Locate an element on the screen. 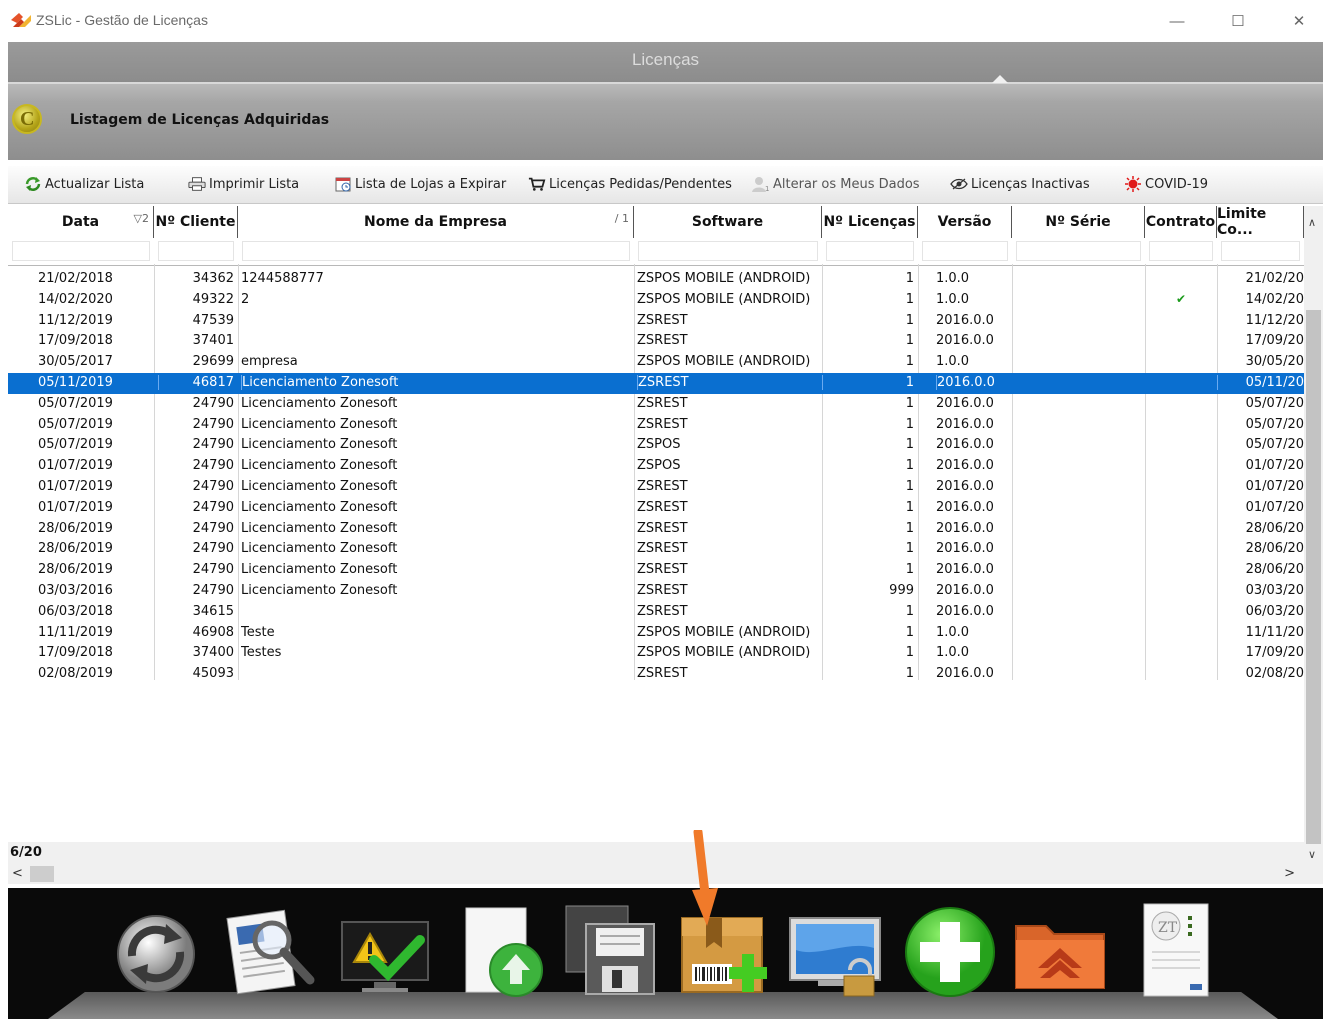  col-software-filter-input is located at coordinates (728, 251).